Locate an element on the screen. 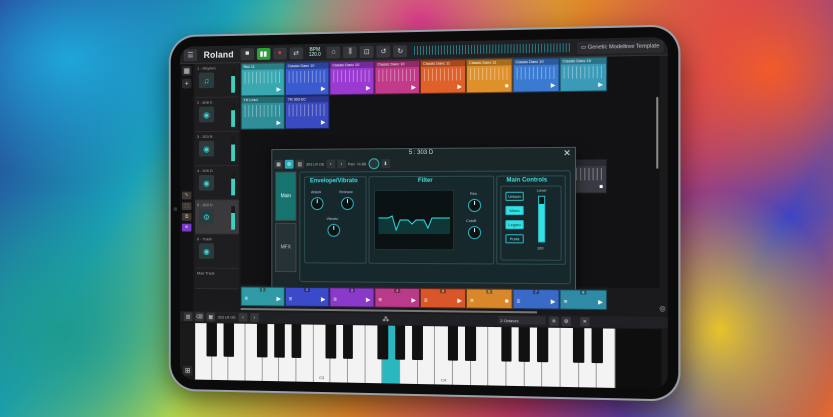 Image resolution: width=833 pixels, height=417 pixels. record-button: ● is located at coordinates (279, 53).